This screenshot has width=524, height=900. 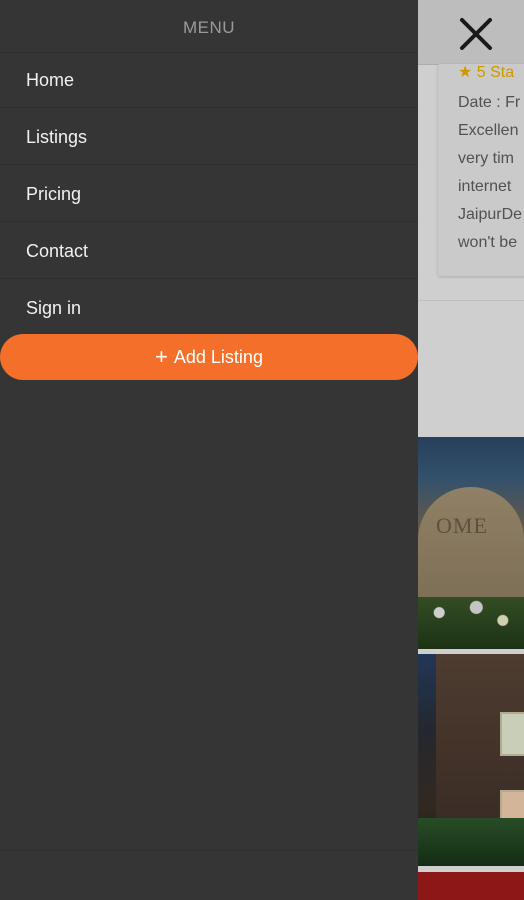 What do you see at coordinates (209, 137) in the screenshot?
I see `menu-item-listings: Listings` at bounding box center [209, 137].